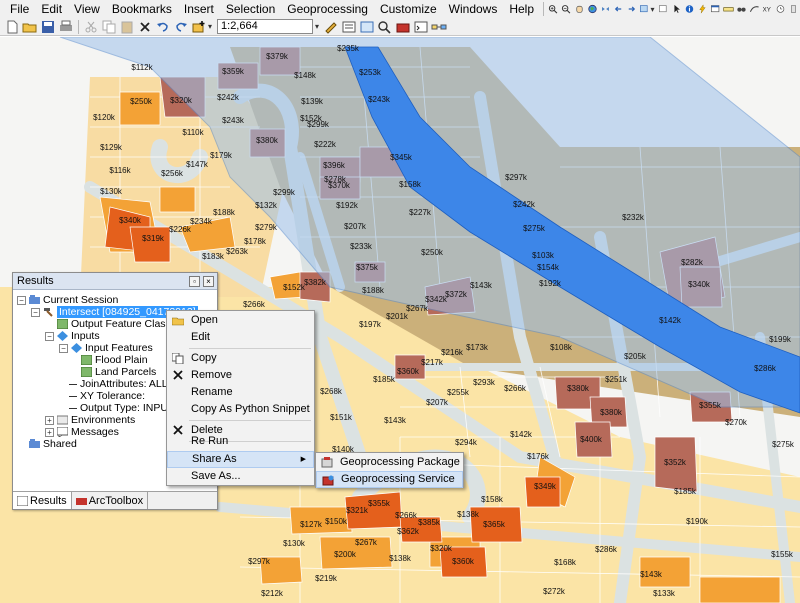 The width and height of the screenshot is (800, 603). I want to click on hyperlink-lightning-icon, so click(702, 9).